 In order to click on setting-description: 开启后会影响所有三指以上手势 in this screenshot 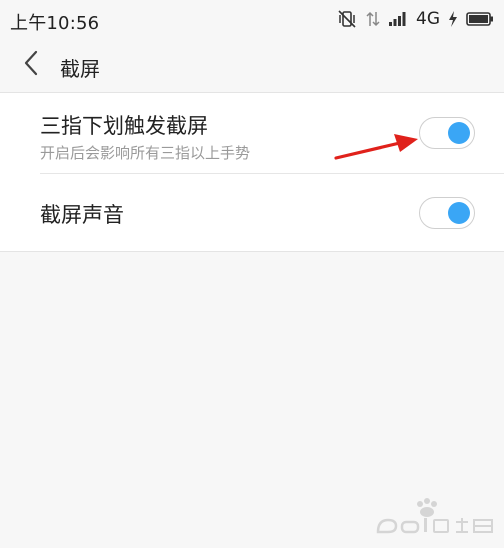, I will do `click(145, 153)`.